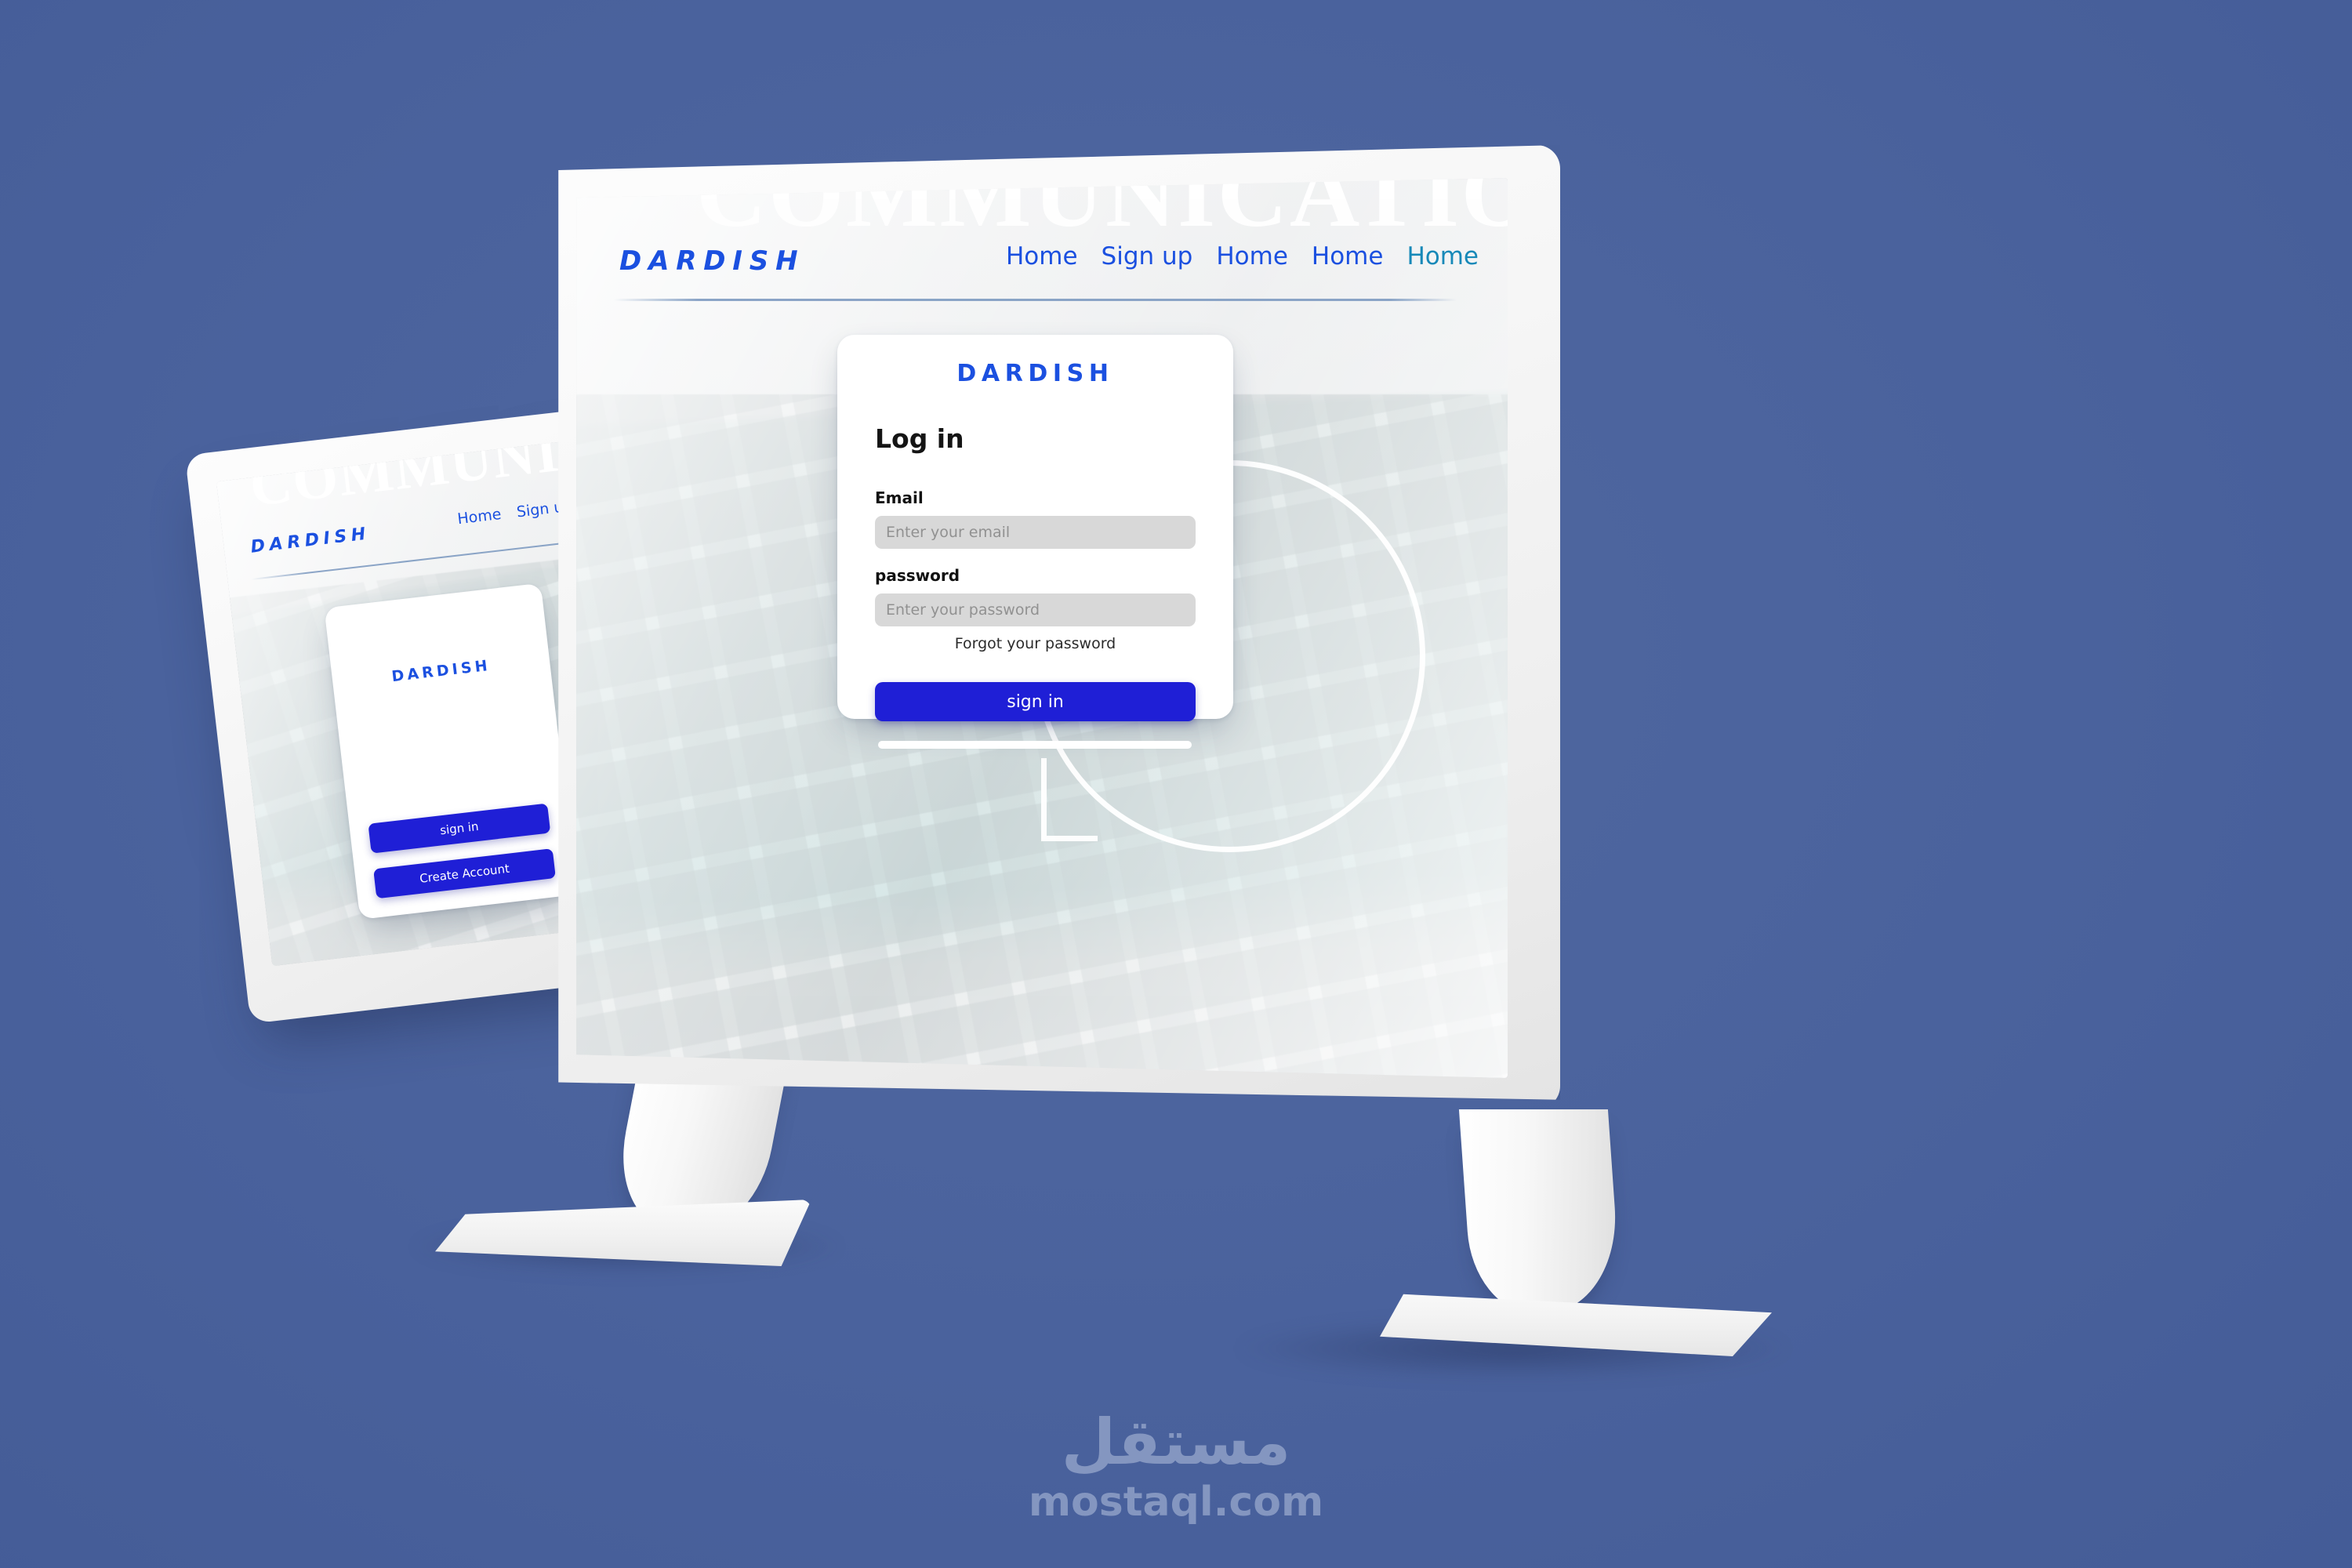 This screenshot has width=2352, height=1568. I want to click on login-submit-button: sign in, so click(1035, 701).